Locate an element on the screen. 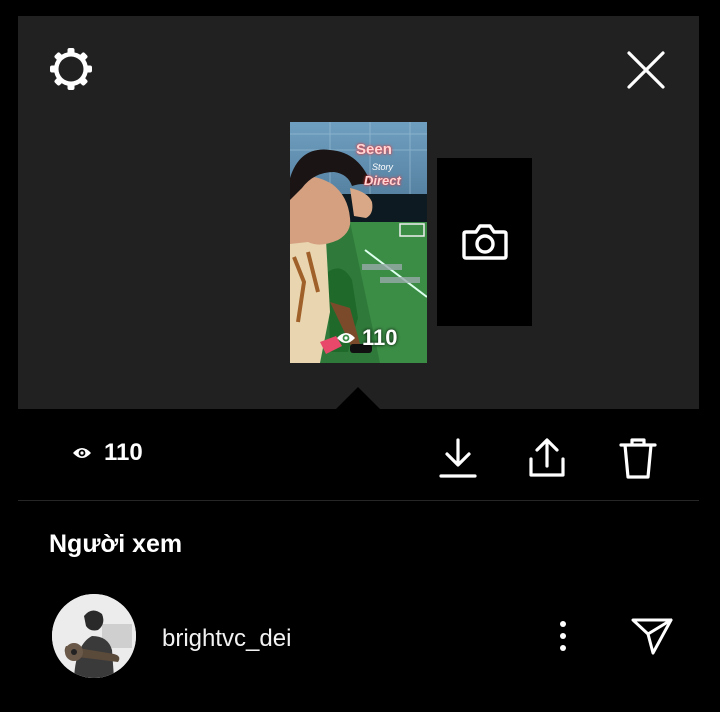 This screenshot has height=712, width=720. share-button is located at coordinates (547, 458).